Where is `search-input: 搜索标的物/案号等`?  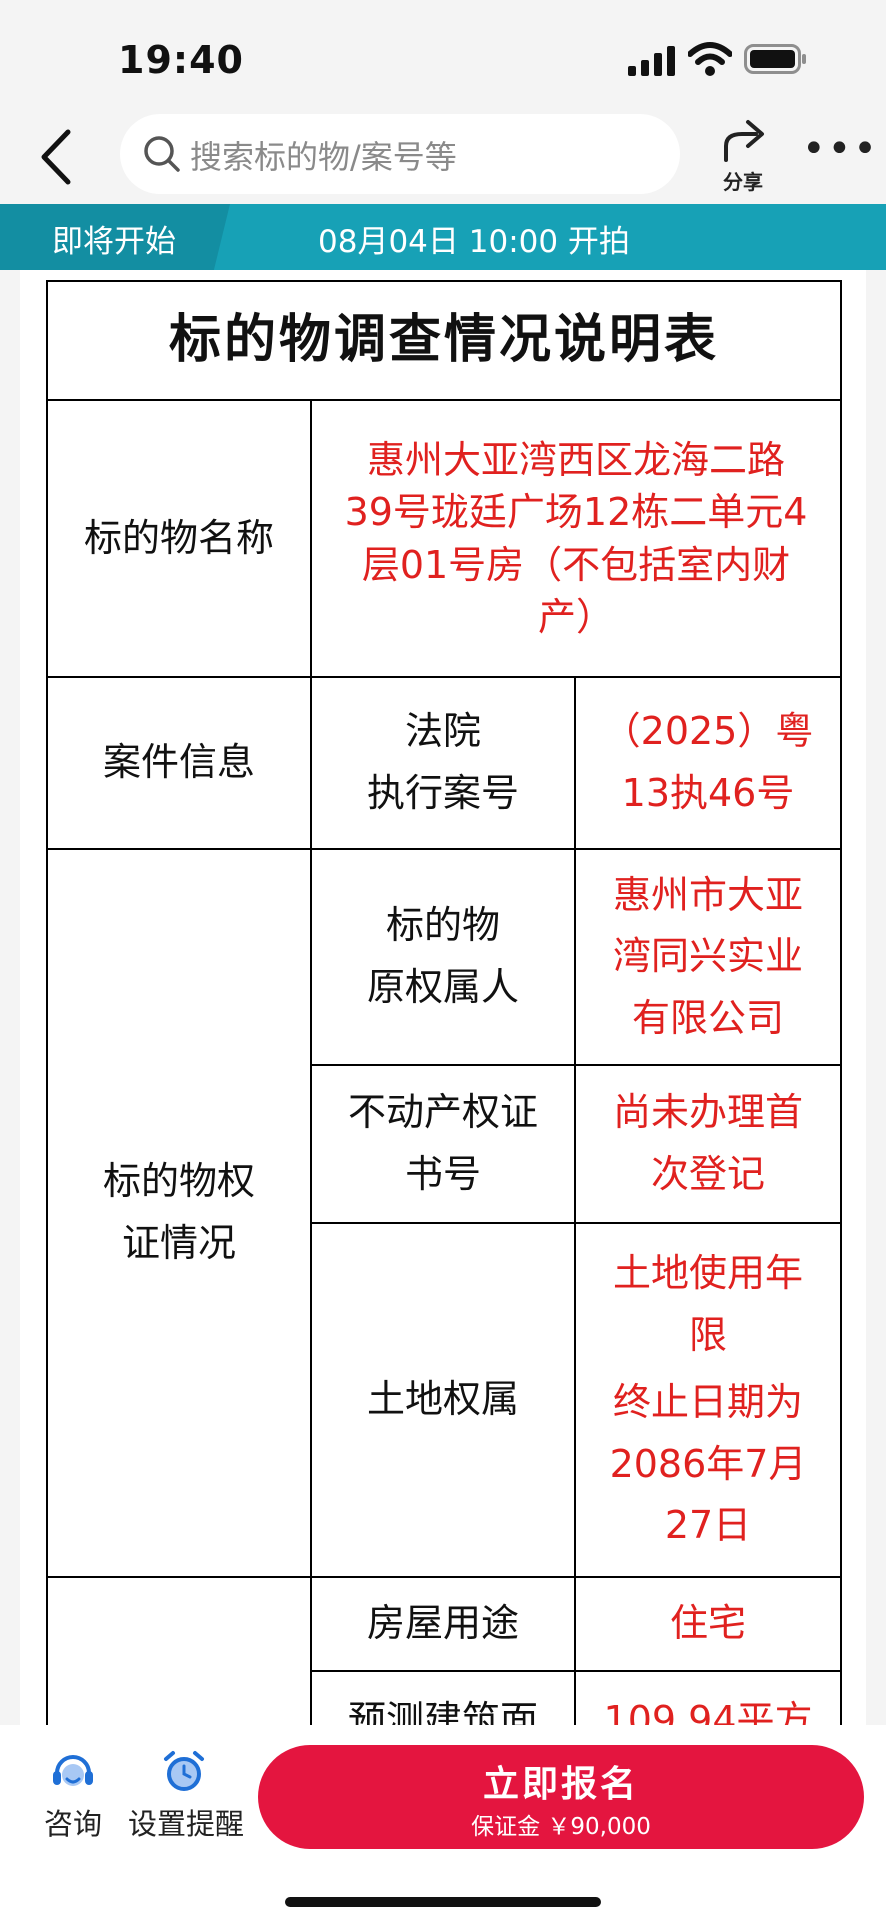 search-input: 搜索标的物/案号等 is located at coordinates (400, 154).